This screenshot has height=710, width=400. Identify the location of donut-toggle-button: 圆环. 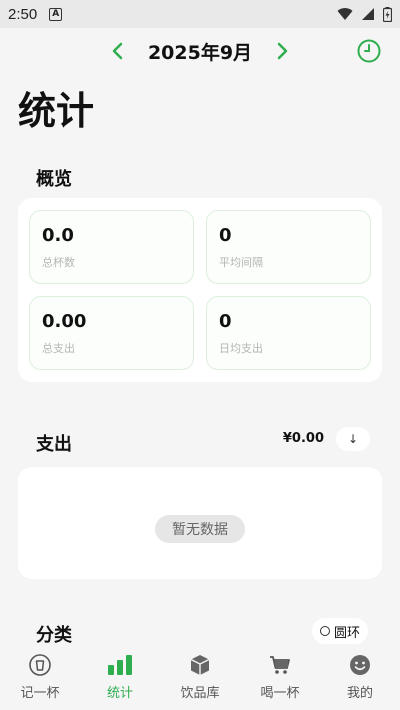
(339, 631).